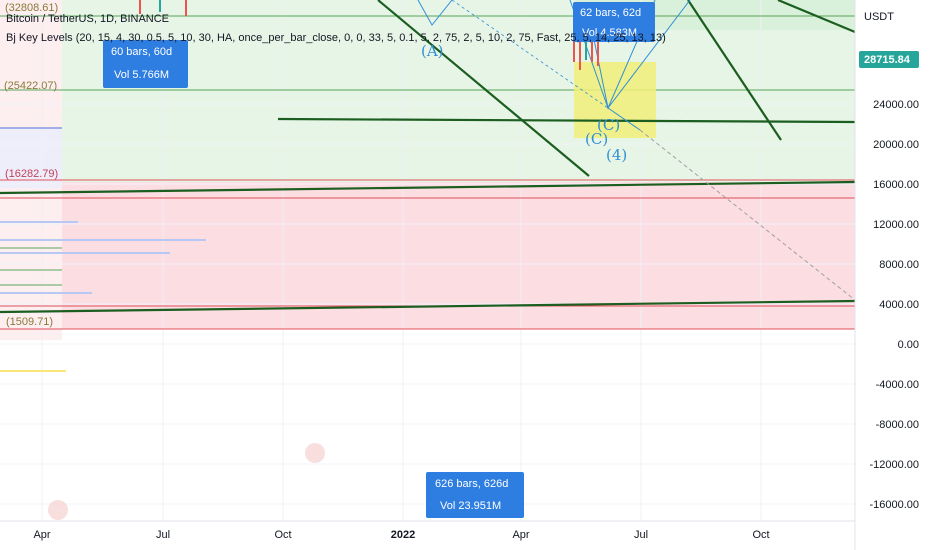  Describe the element at coordinates (145, 64) in the screenshot. I see `measure-box: 60 bars, 60d Vol 5.766M` at that location.